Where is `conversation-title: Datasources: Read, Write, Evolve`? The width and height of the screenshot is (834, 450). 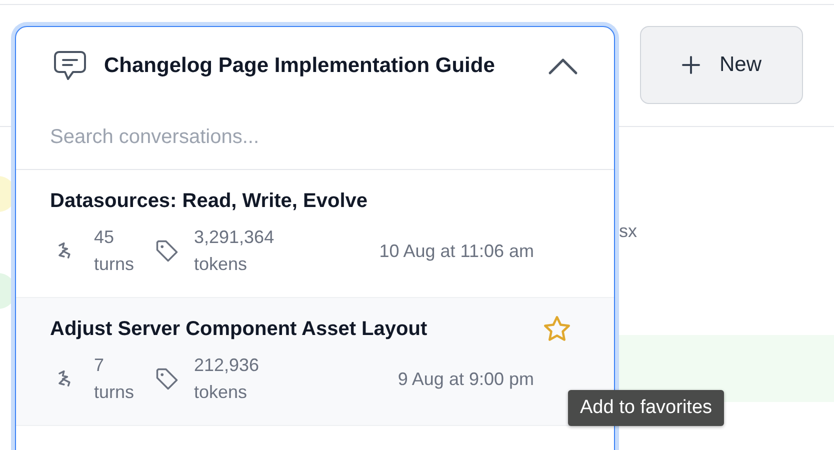
conversation-title: Datasources: Read, Write, Evolve is located at coordinates (209, 201).